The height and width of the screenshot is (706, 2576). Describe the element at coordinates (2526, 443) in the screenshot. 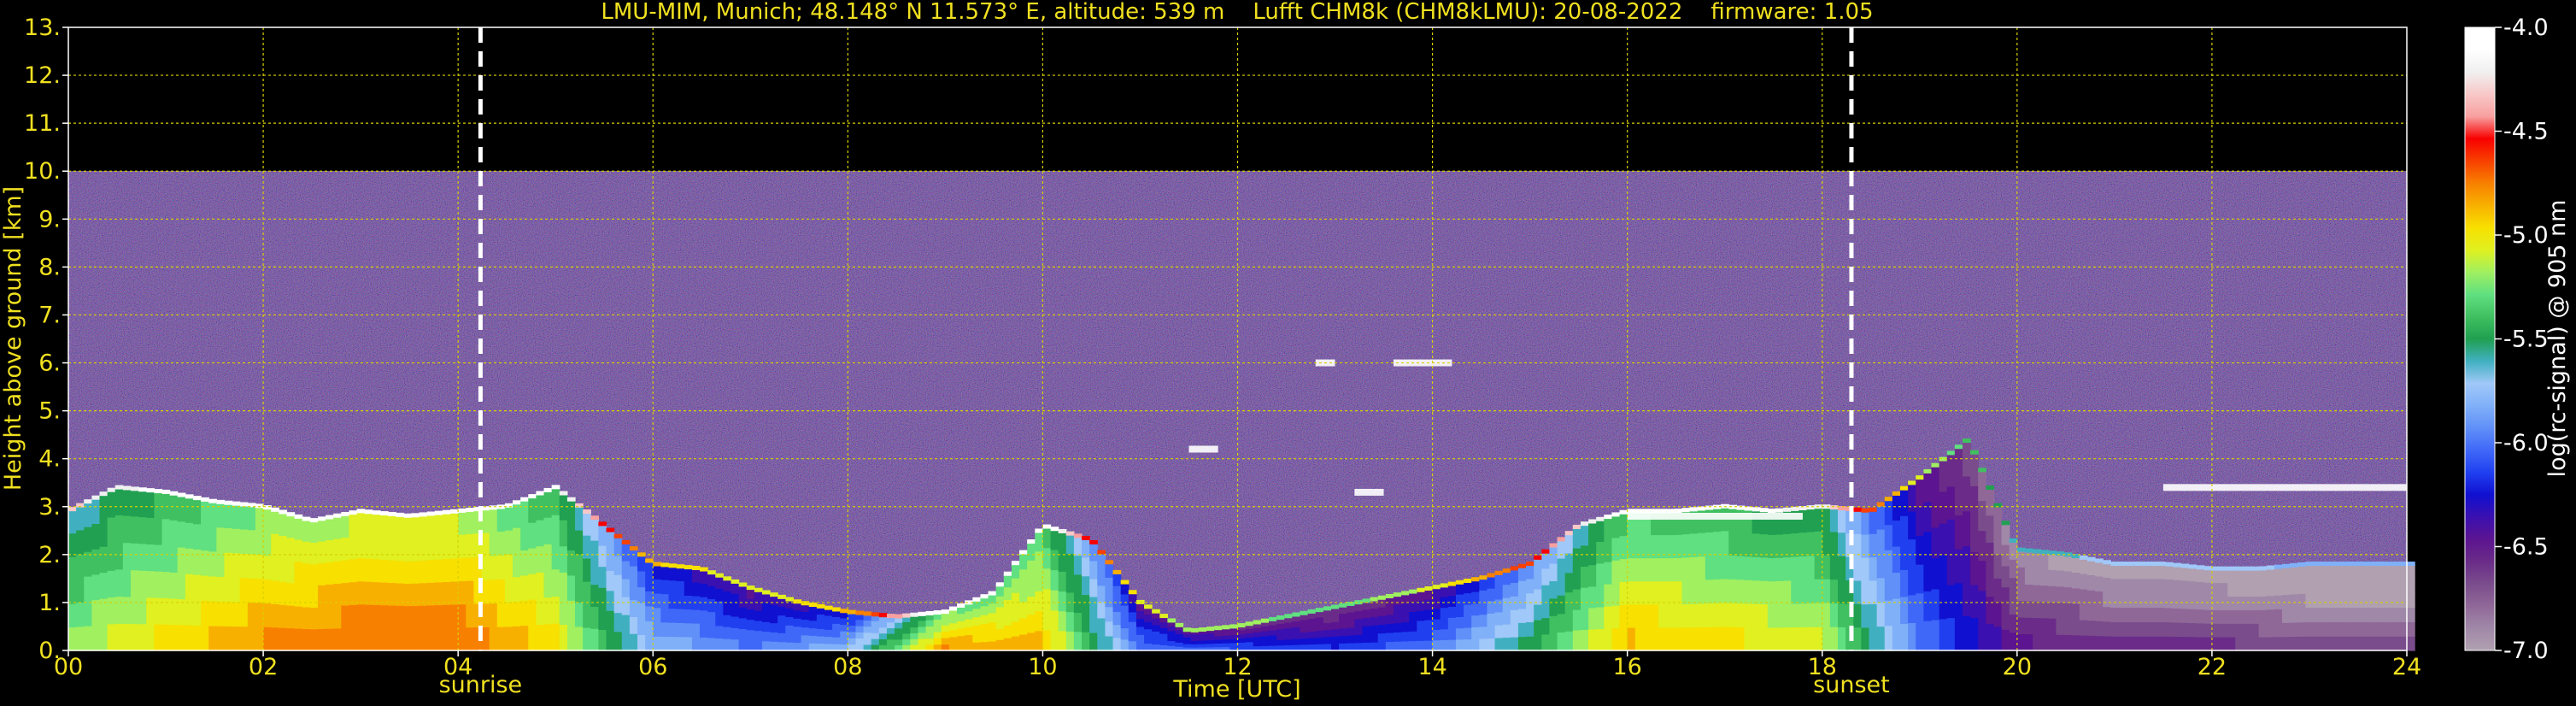

I see `colorbar-tick-label: -6.0` at that location.